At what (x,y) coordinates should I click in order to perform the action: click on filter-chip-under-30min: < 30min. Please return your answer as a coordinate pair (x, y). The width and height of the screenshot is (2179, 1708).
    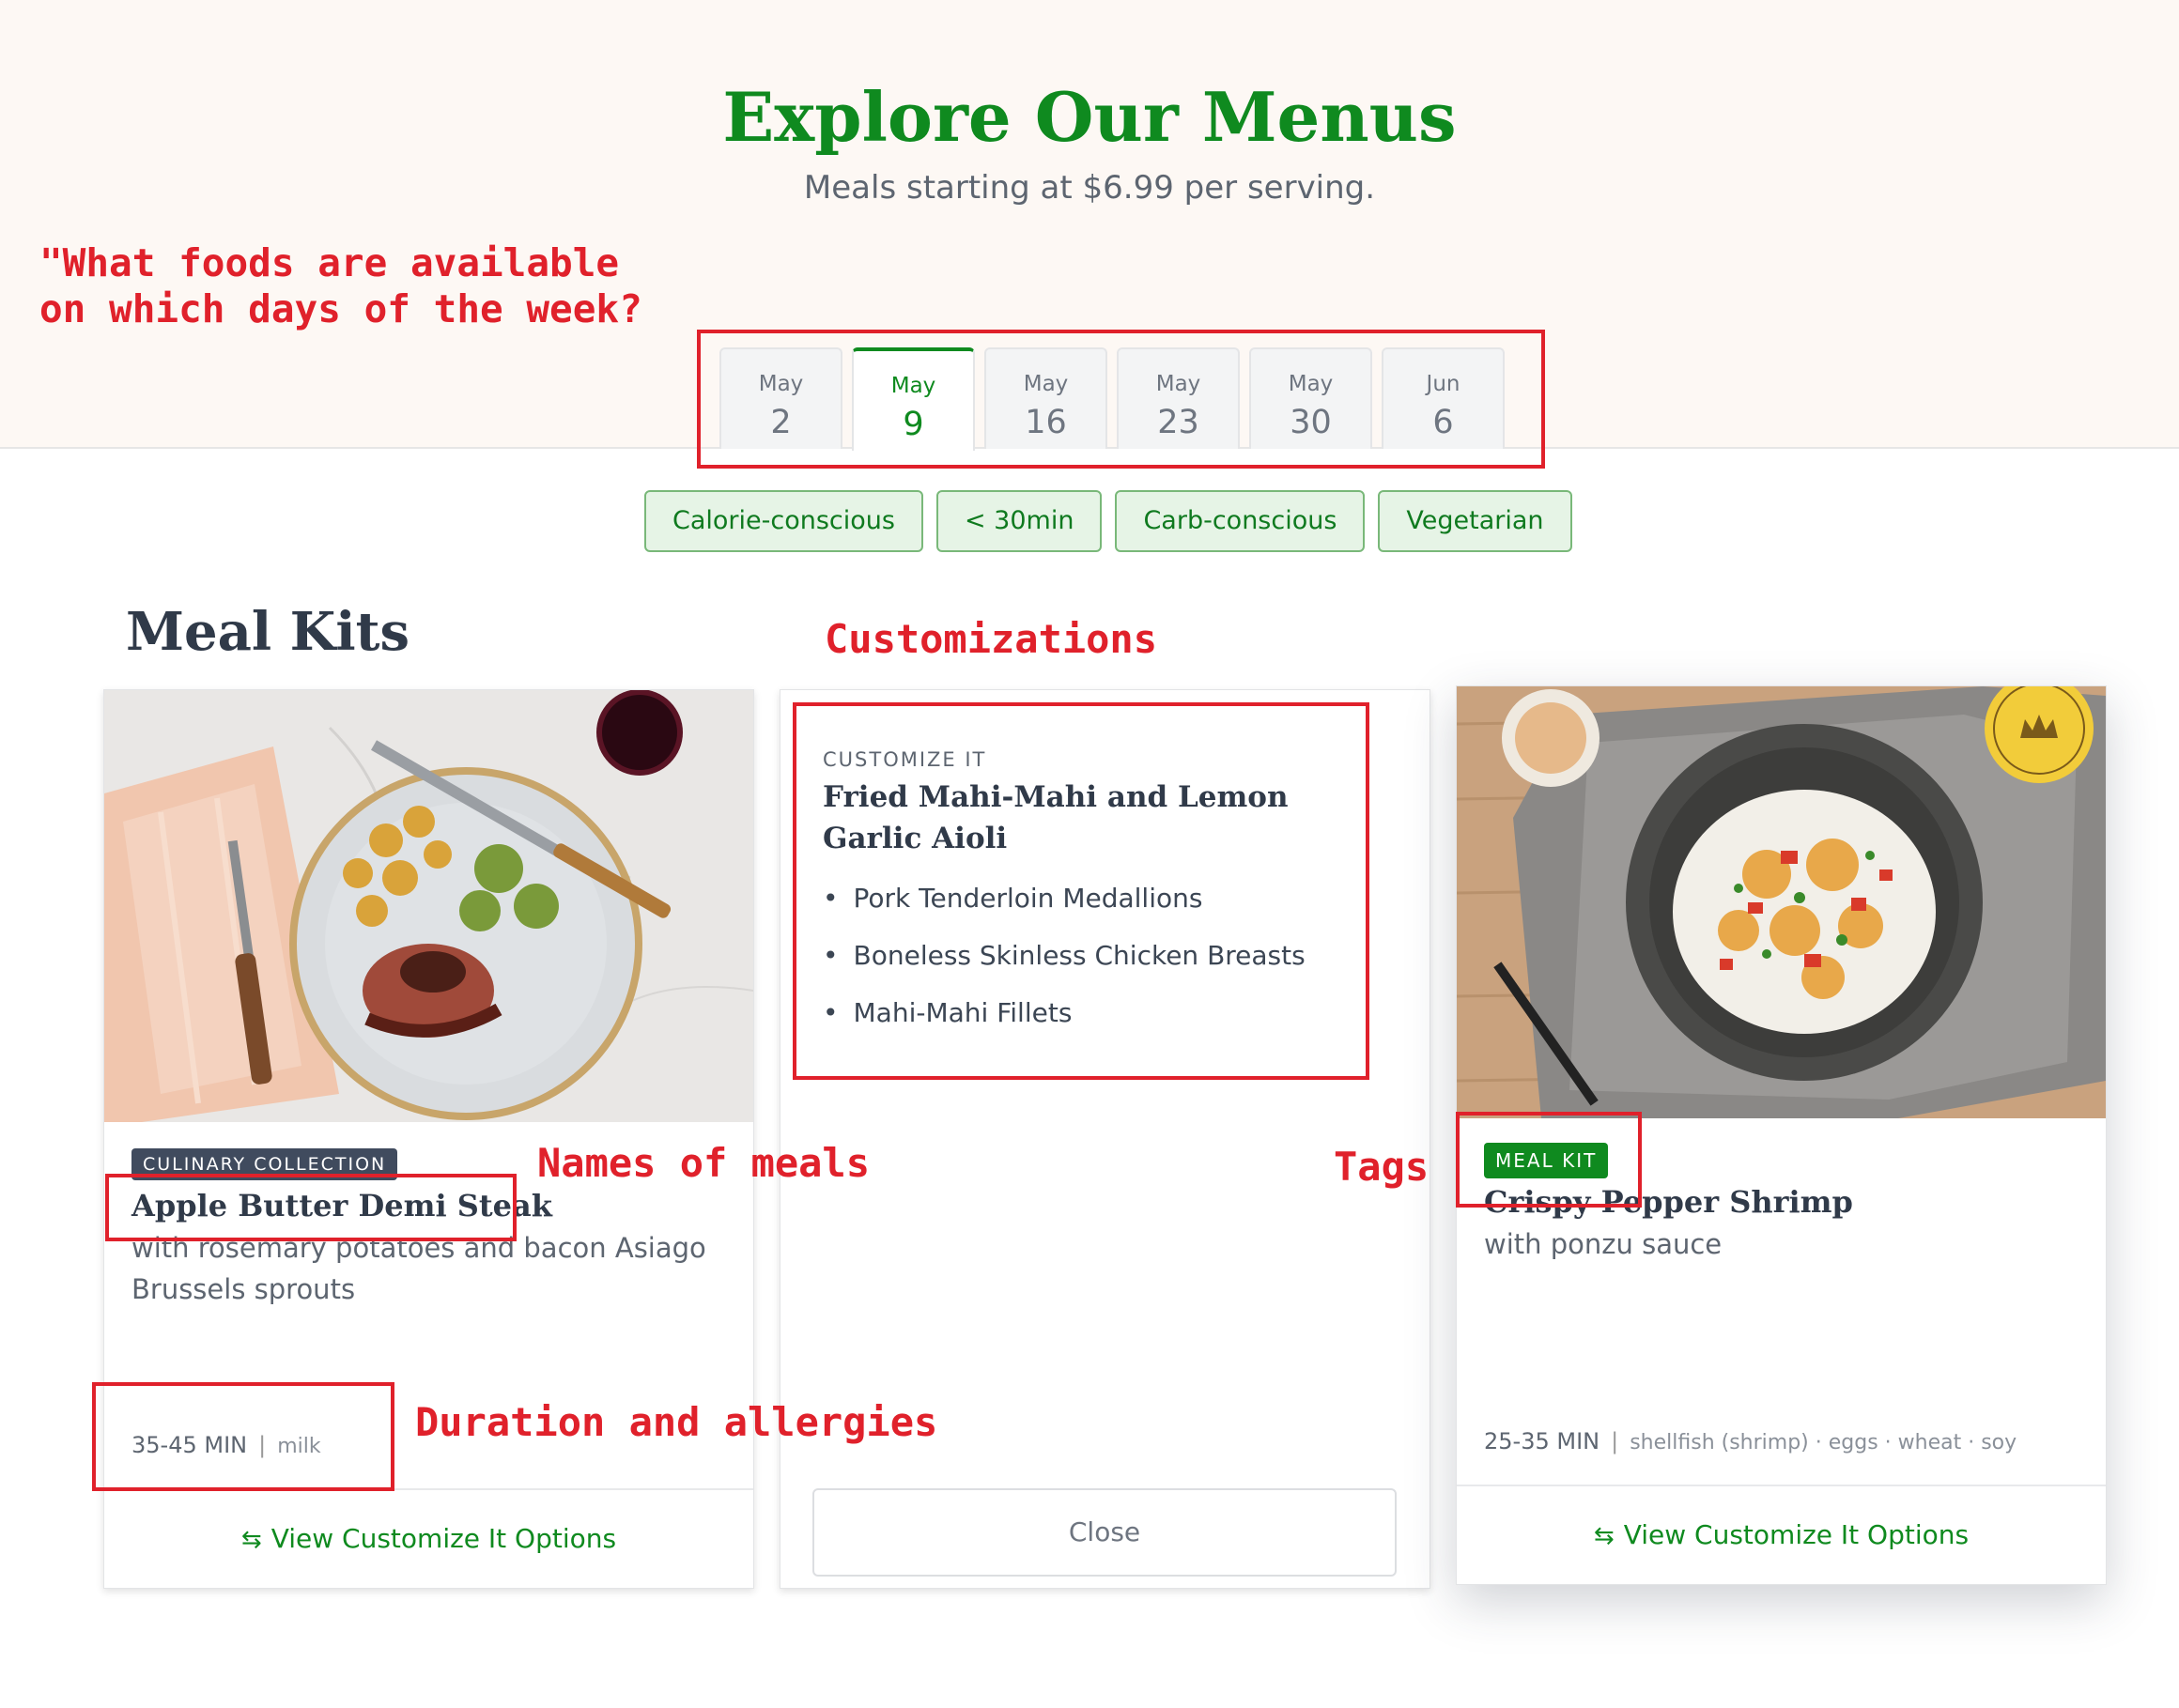
    Looking at the image, I should click on (1019, 521).